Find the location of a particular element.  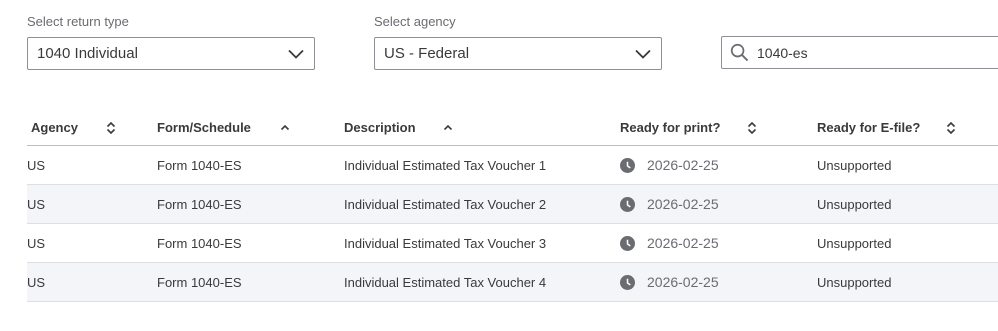

return-type-select: 1040 Individual is located at coordinates (171, 53).